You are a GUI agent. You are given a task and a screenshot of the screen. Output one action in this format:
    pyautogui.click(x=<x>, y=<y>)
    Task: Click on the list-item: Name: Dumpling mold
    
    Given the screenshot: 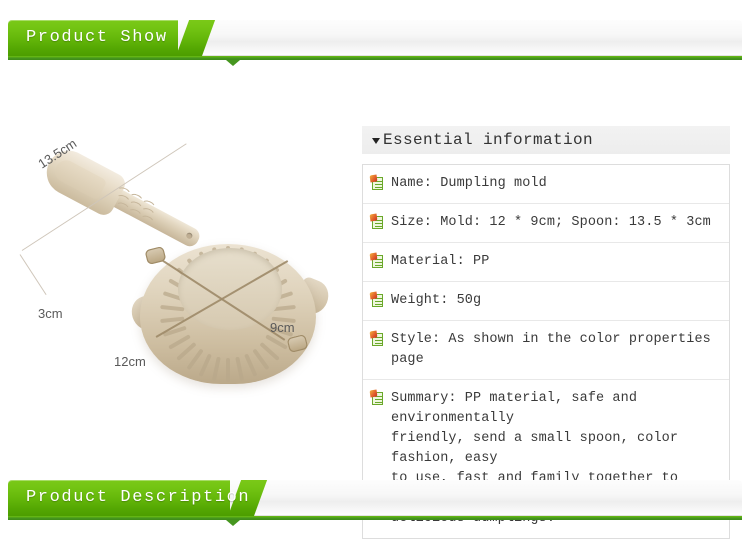 What is the action you would take?
    pyautogui.click(x=546, y=184)
    